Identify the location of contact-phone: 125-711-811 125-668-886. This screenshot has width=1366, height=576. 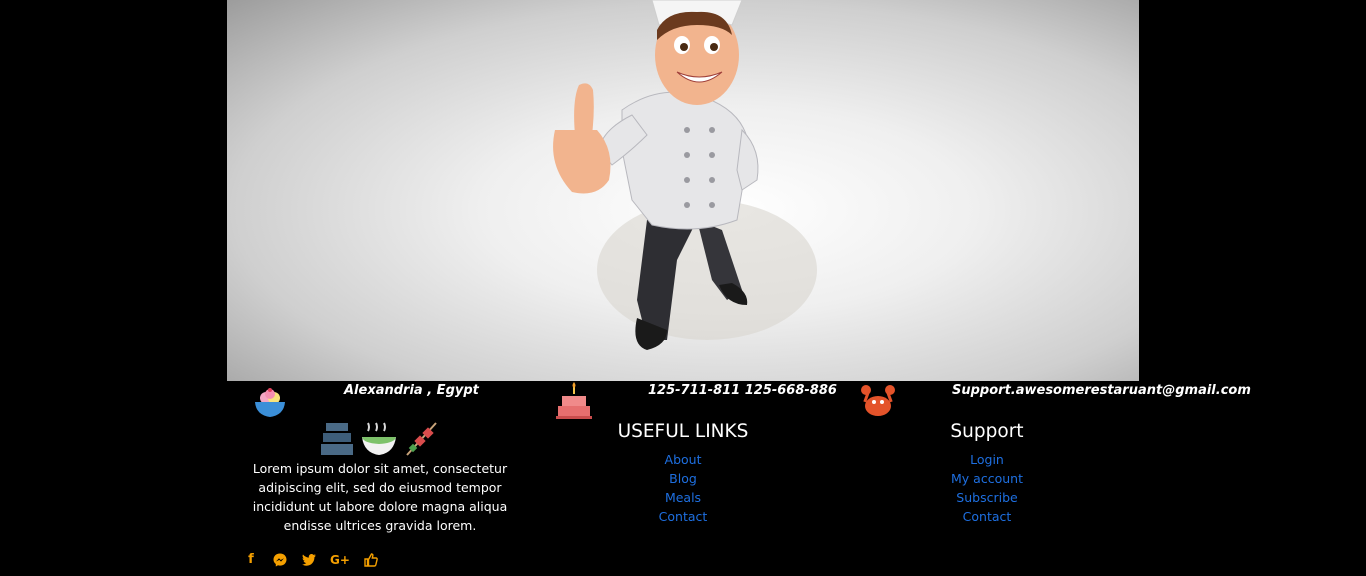
(706, 400).